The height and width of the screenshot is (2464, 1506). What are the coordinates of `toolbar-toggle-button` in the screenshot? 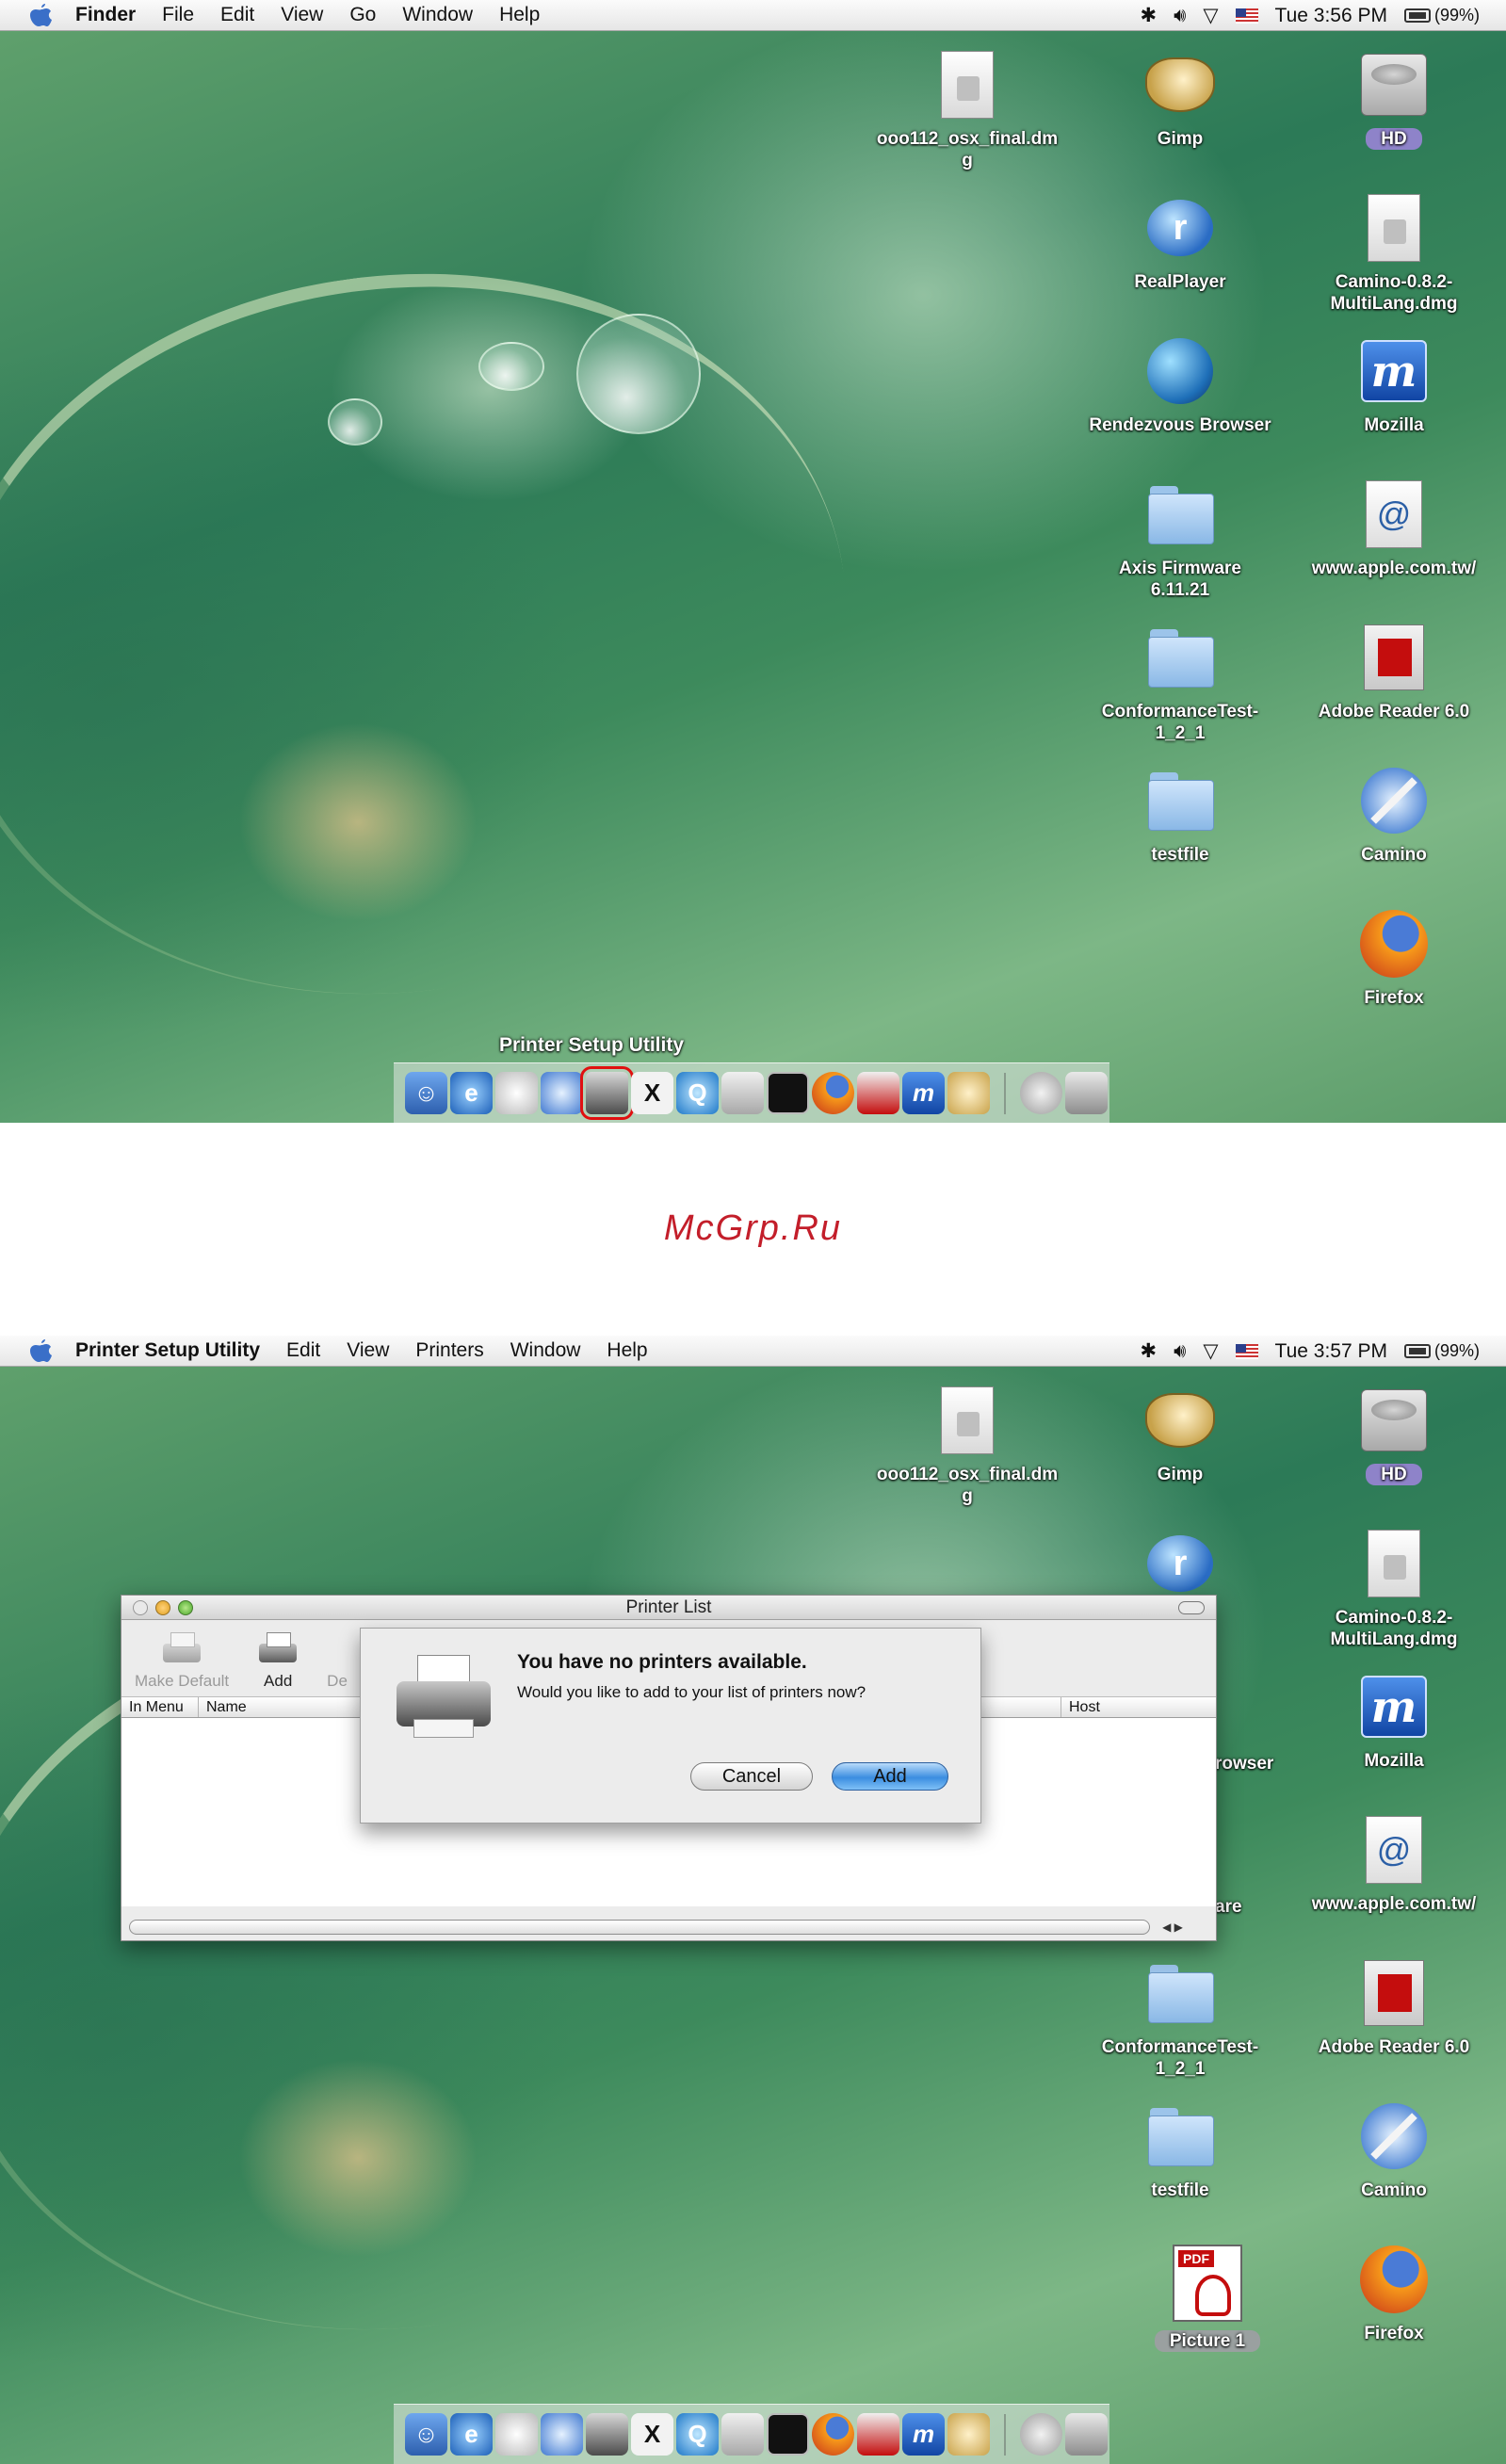 It's located at (1191, 1607).